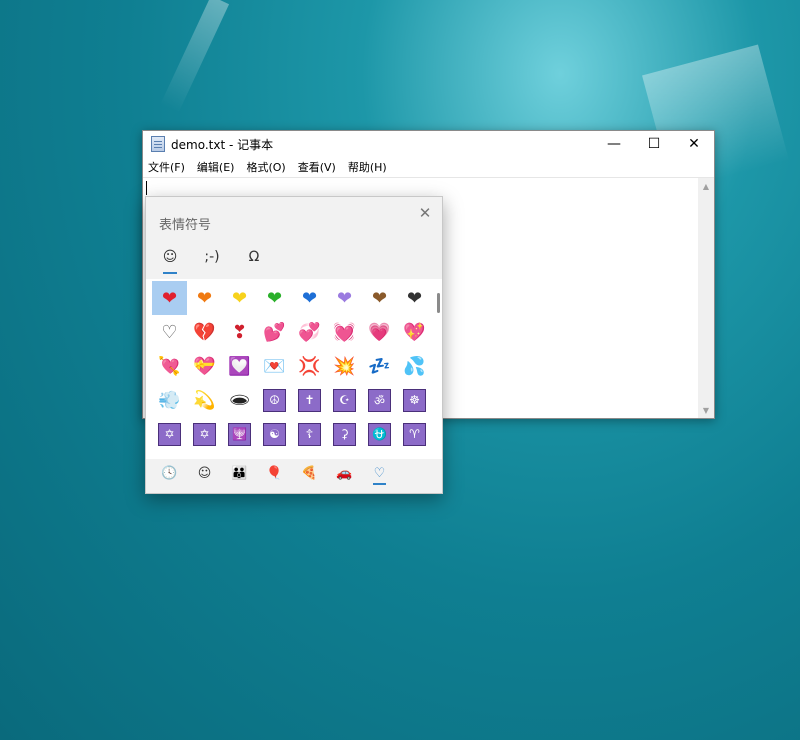  I want to click on broken-heart-icon: 💔, so click(204, 332).